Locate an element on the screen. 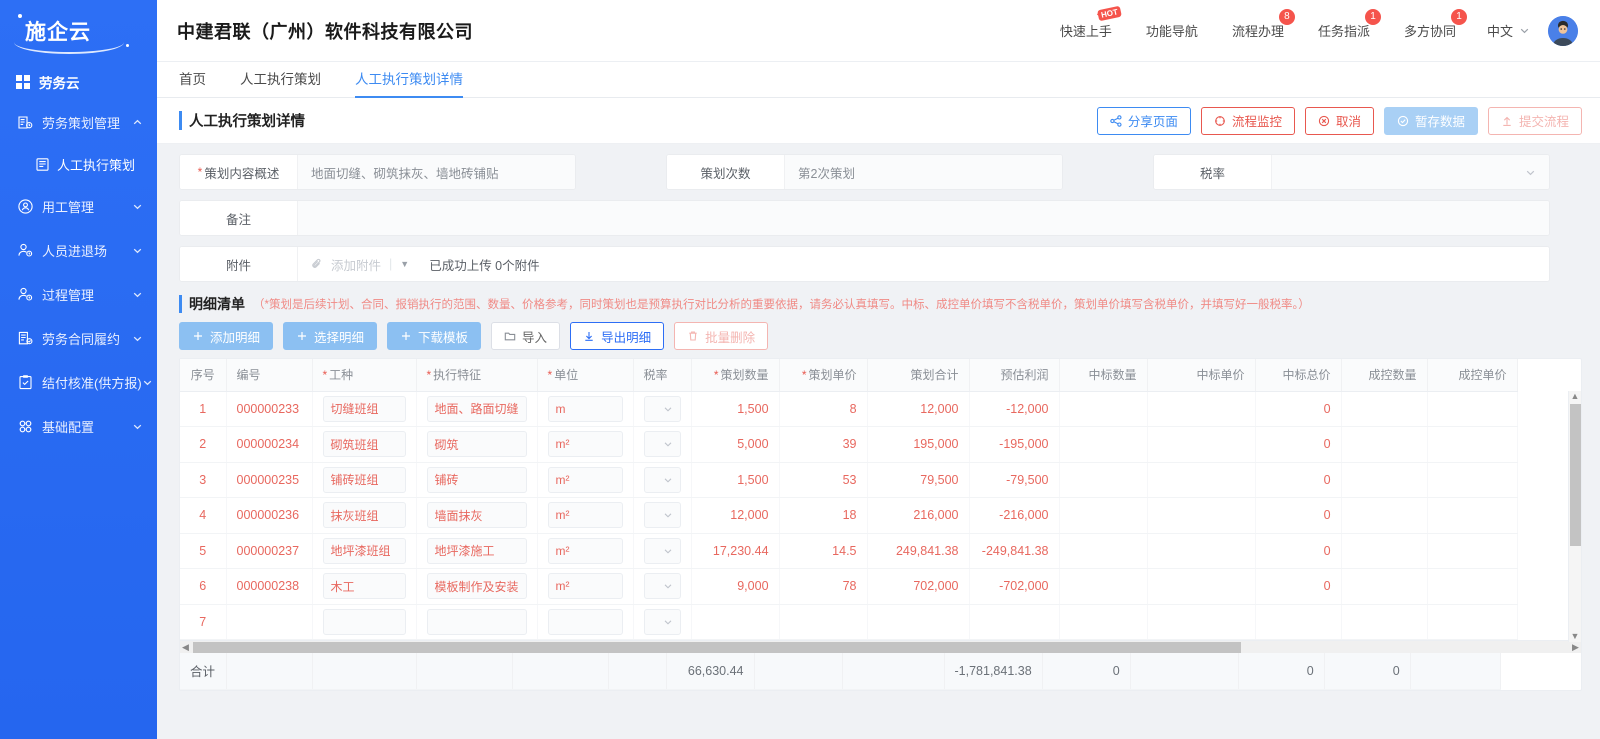 The height and width of the screenshot is (739, 1600). tax-rate-field: 税率 is located at coordinates (1351, 172).